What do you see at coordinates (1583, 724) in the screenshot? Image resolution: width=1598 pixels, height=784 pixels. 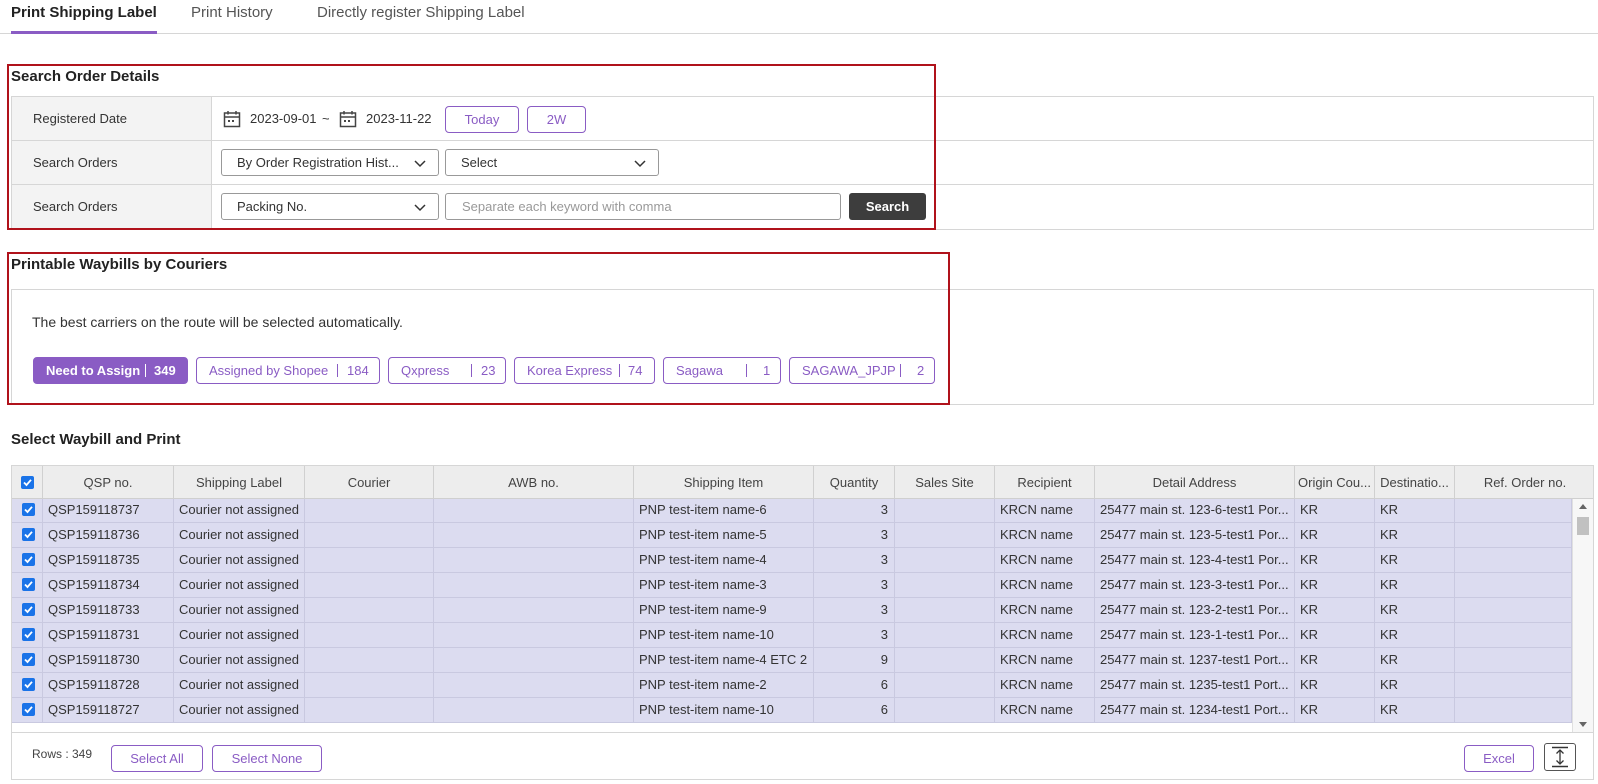 I see `scroll-down-icon` at bounding box center [1583, 724].